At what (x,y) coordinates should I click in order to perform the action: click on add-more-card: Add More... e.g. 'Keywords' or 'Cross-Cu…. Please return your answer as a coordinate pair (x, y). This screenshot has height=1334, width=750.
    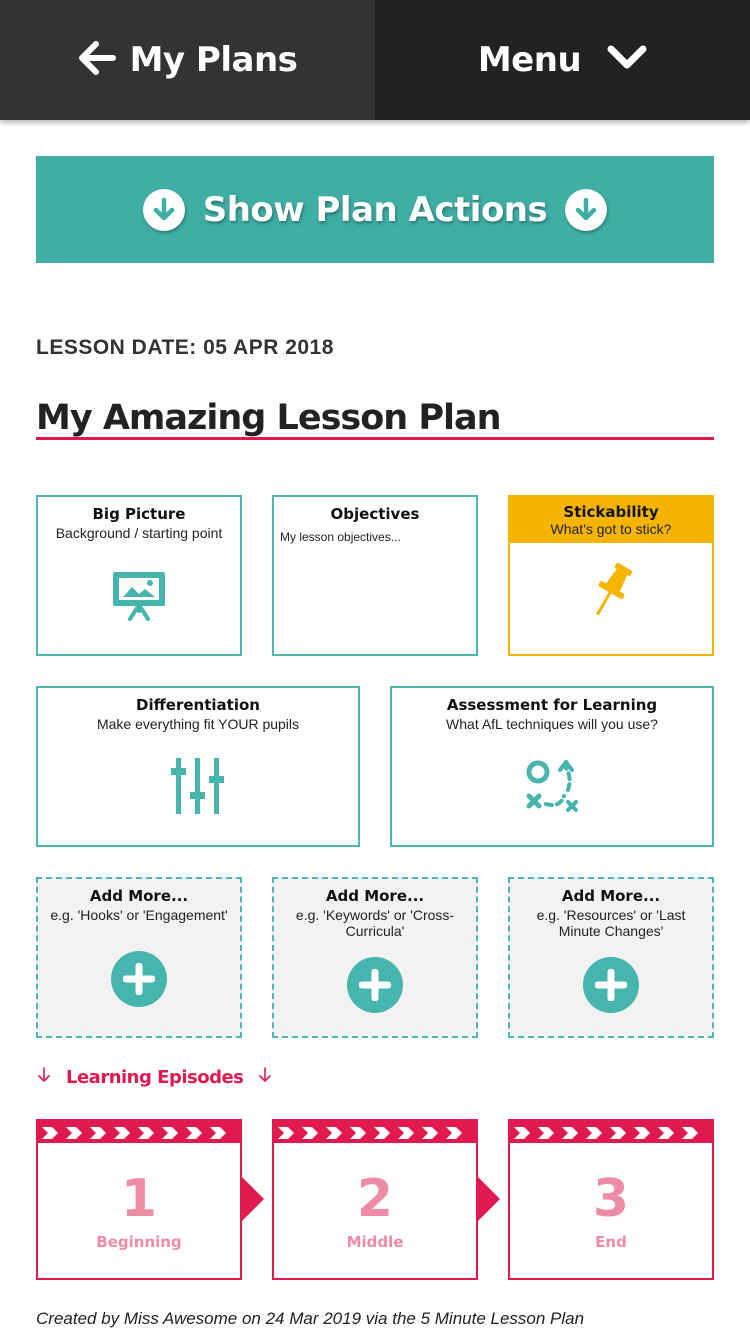
    Looking at the image, I should click on (375, 957).